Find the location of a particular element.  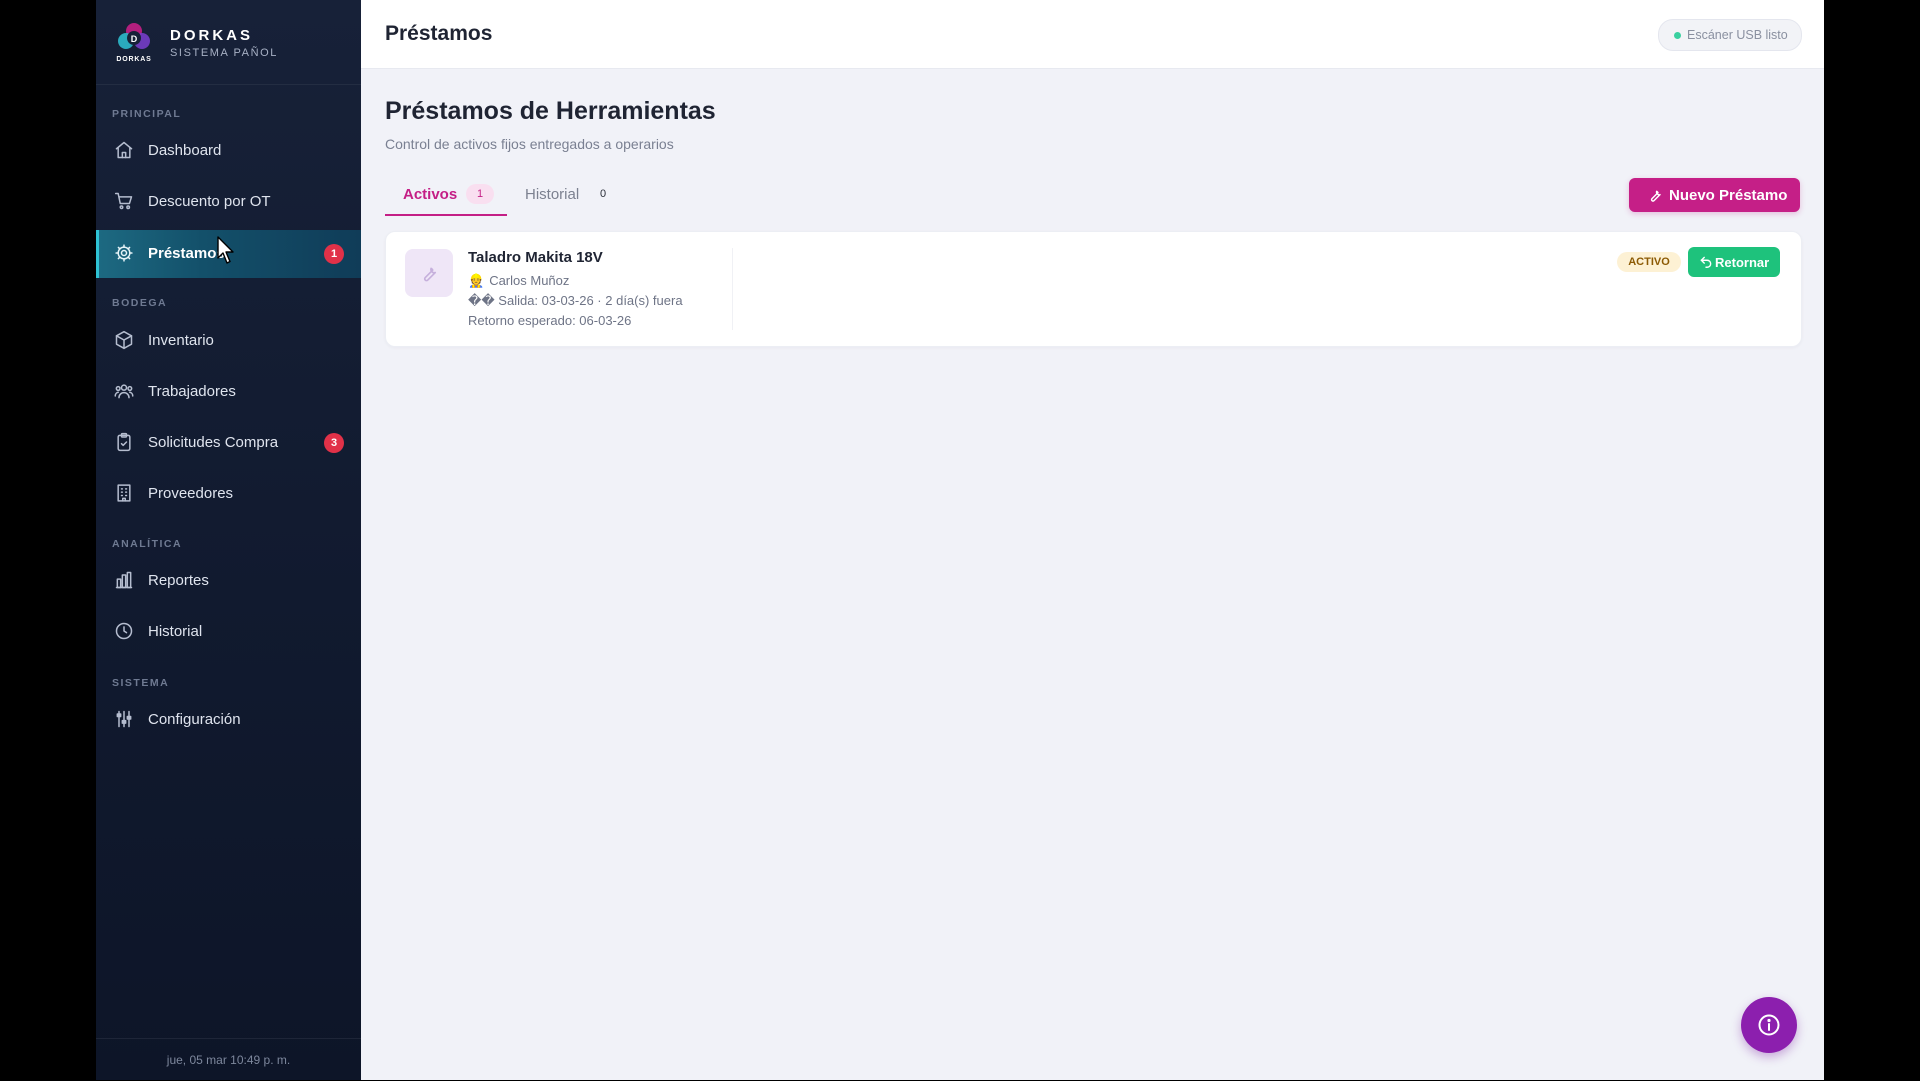

return-button: Retornar is located at coordinates (1734, 262).